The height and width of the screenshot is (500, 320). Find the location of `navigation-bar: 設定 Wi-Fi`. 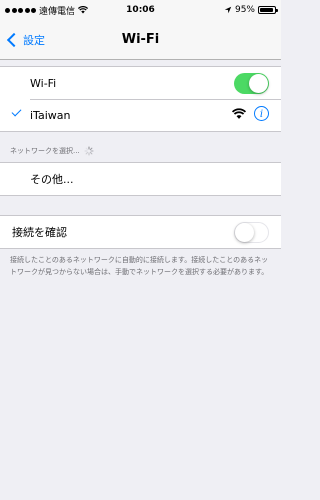

navigation-bar: 設定 Wi-Fi is located at coordinates (140, 40).